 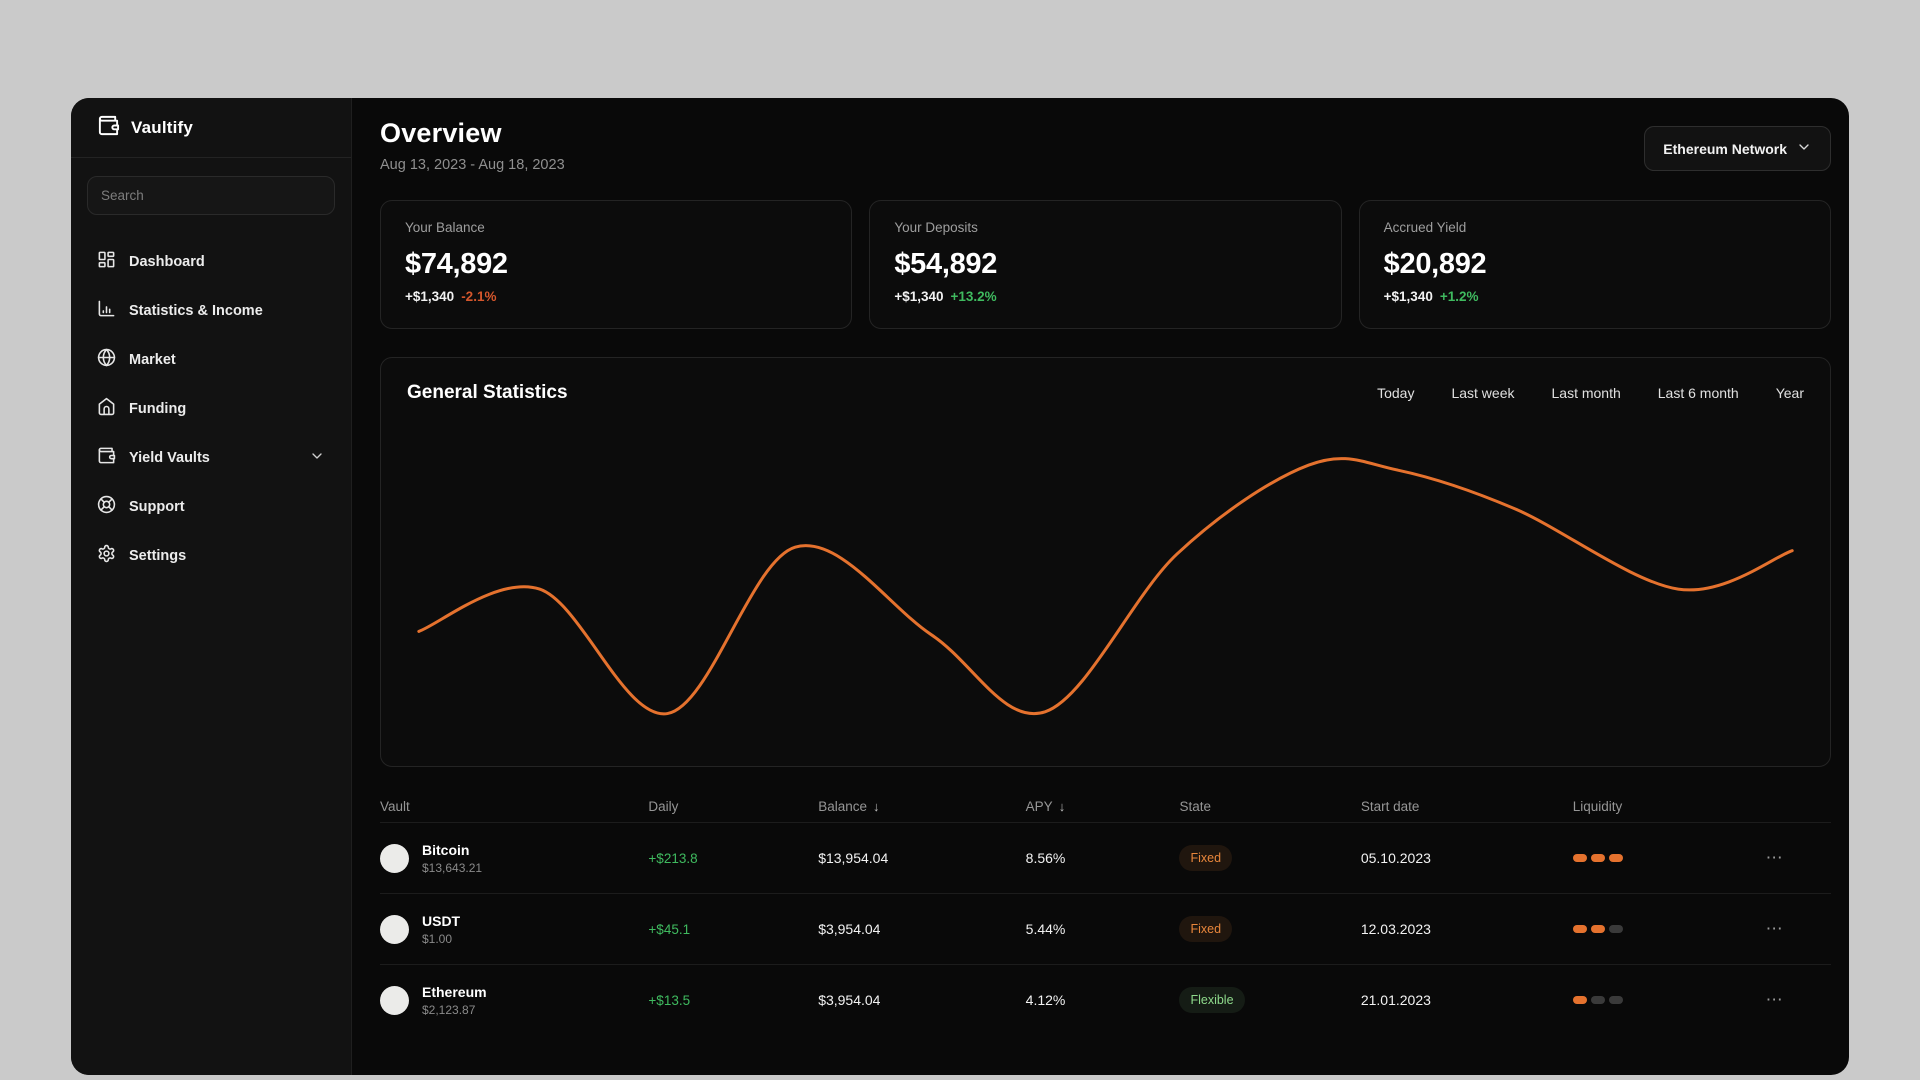 What do you see at coordinates (449, 1009) in the screenshot?
I see `vault-price: $2,123.87` at bounding box center [449, 1009].